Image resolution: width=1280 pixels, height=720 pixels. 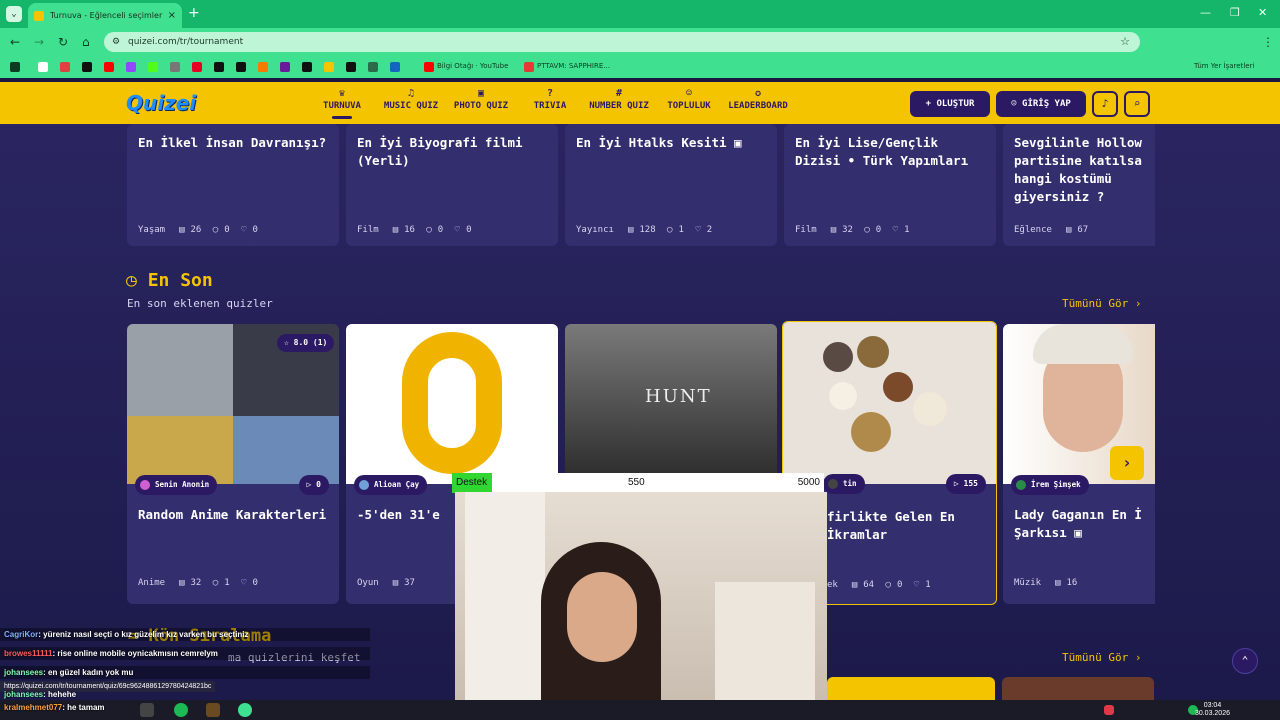 I want to click on nav-number-quiz: # NUMBER QUIZ, so click(x=619, y=99).